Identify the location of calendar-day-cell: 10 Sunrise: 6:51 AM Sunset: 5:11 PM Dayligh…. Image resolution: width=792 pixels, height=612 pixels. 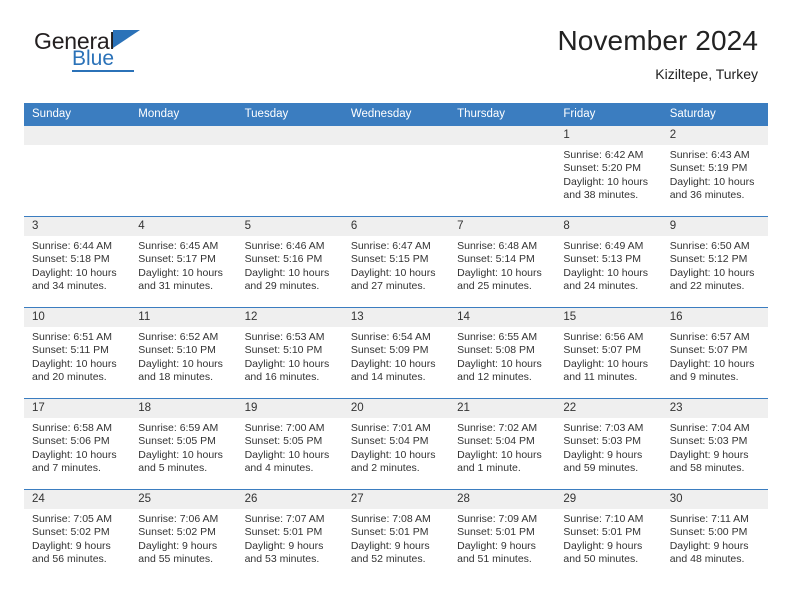
(77, 353).